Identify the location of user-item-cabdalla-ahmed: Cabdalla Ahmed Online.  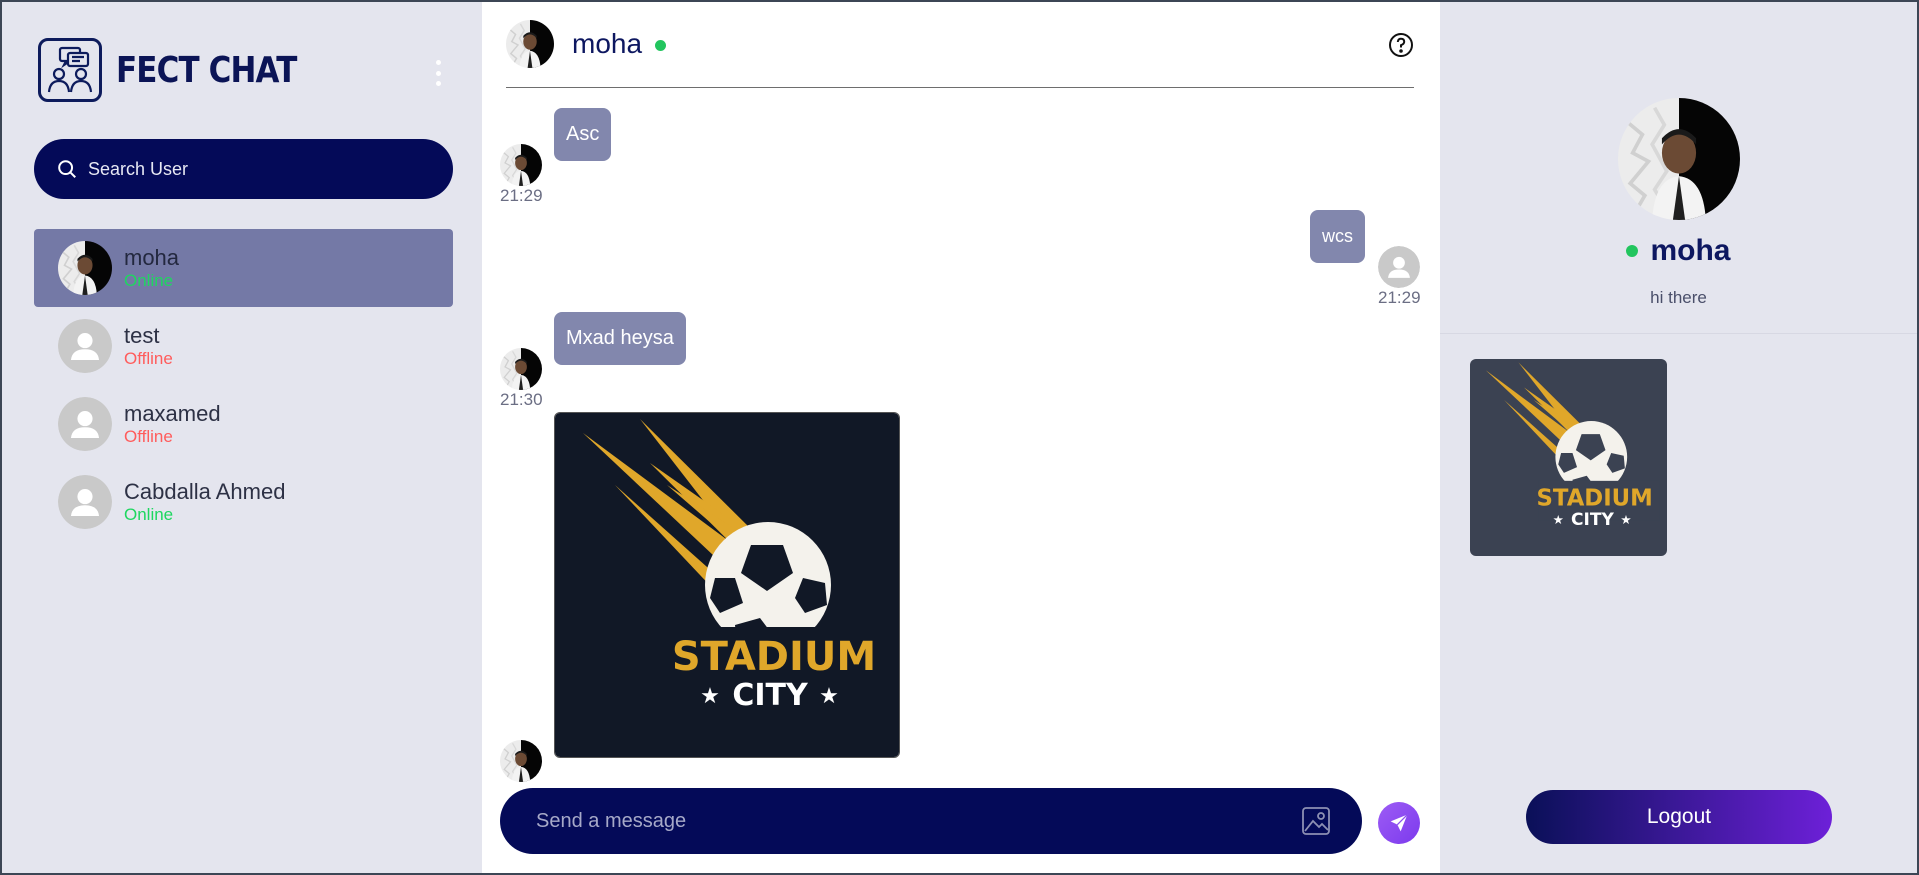
(243, 502).